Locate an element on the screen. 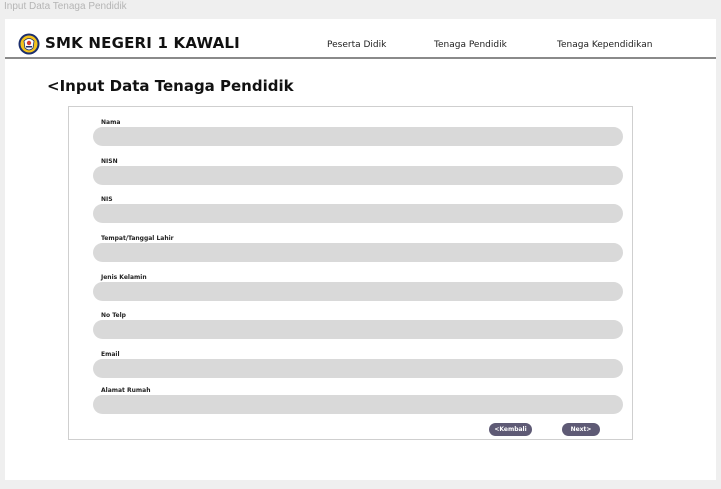 Image resolution: width=721 pixels, height=489 pixels. field-label-email: Email is located at coordinates (110, 354).